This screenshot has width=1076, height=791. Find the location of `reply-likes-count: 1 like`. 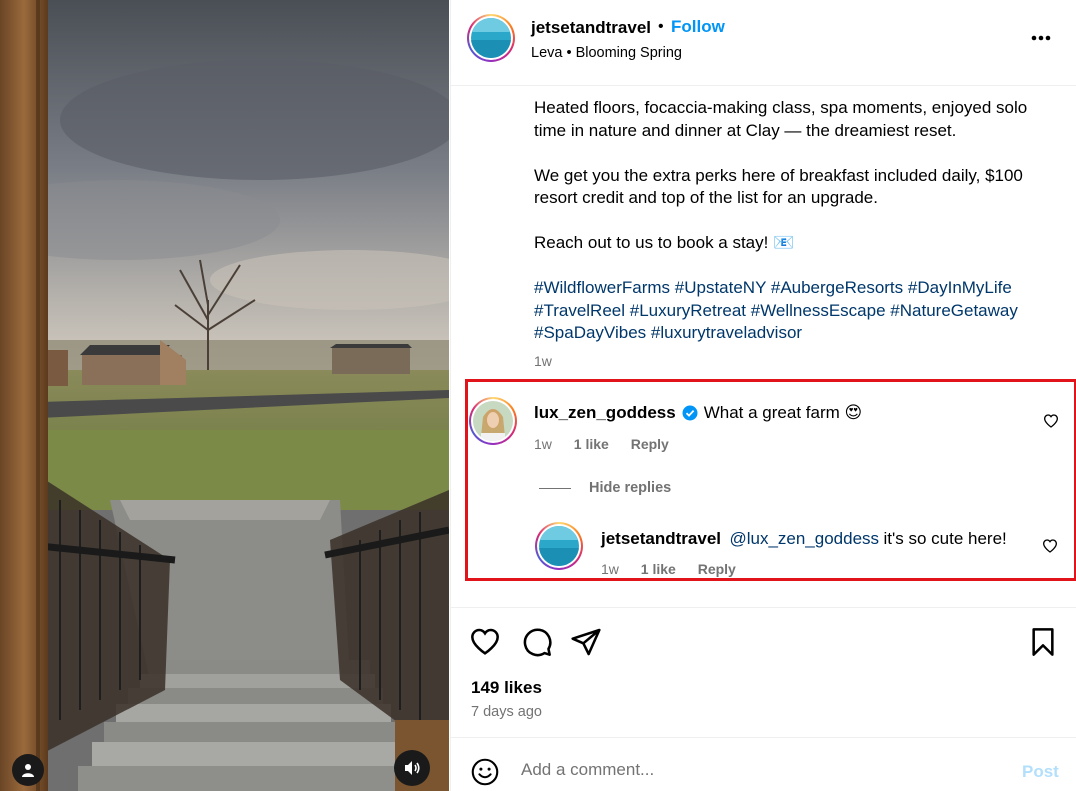

reply-likes-count: 1 like is located at coordinates (658, 569).